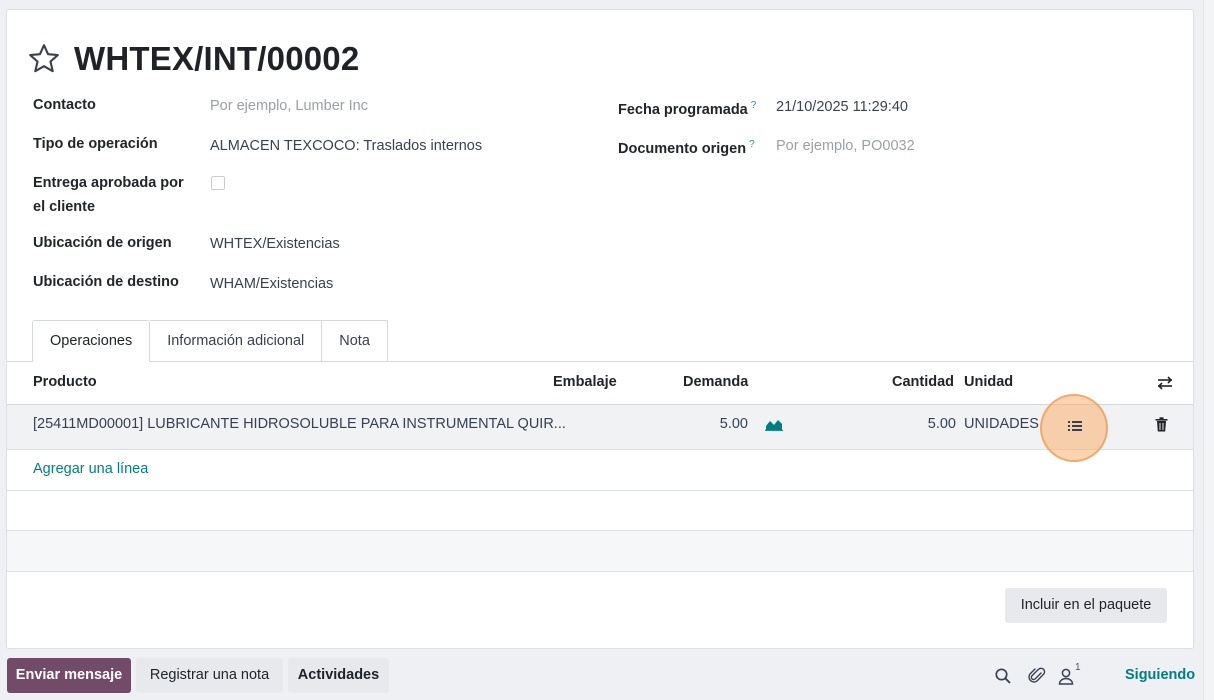  Describe the element at coordinates (355, 341) in the screenshot. I see `tab-nota: Nota` at that location.